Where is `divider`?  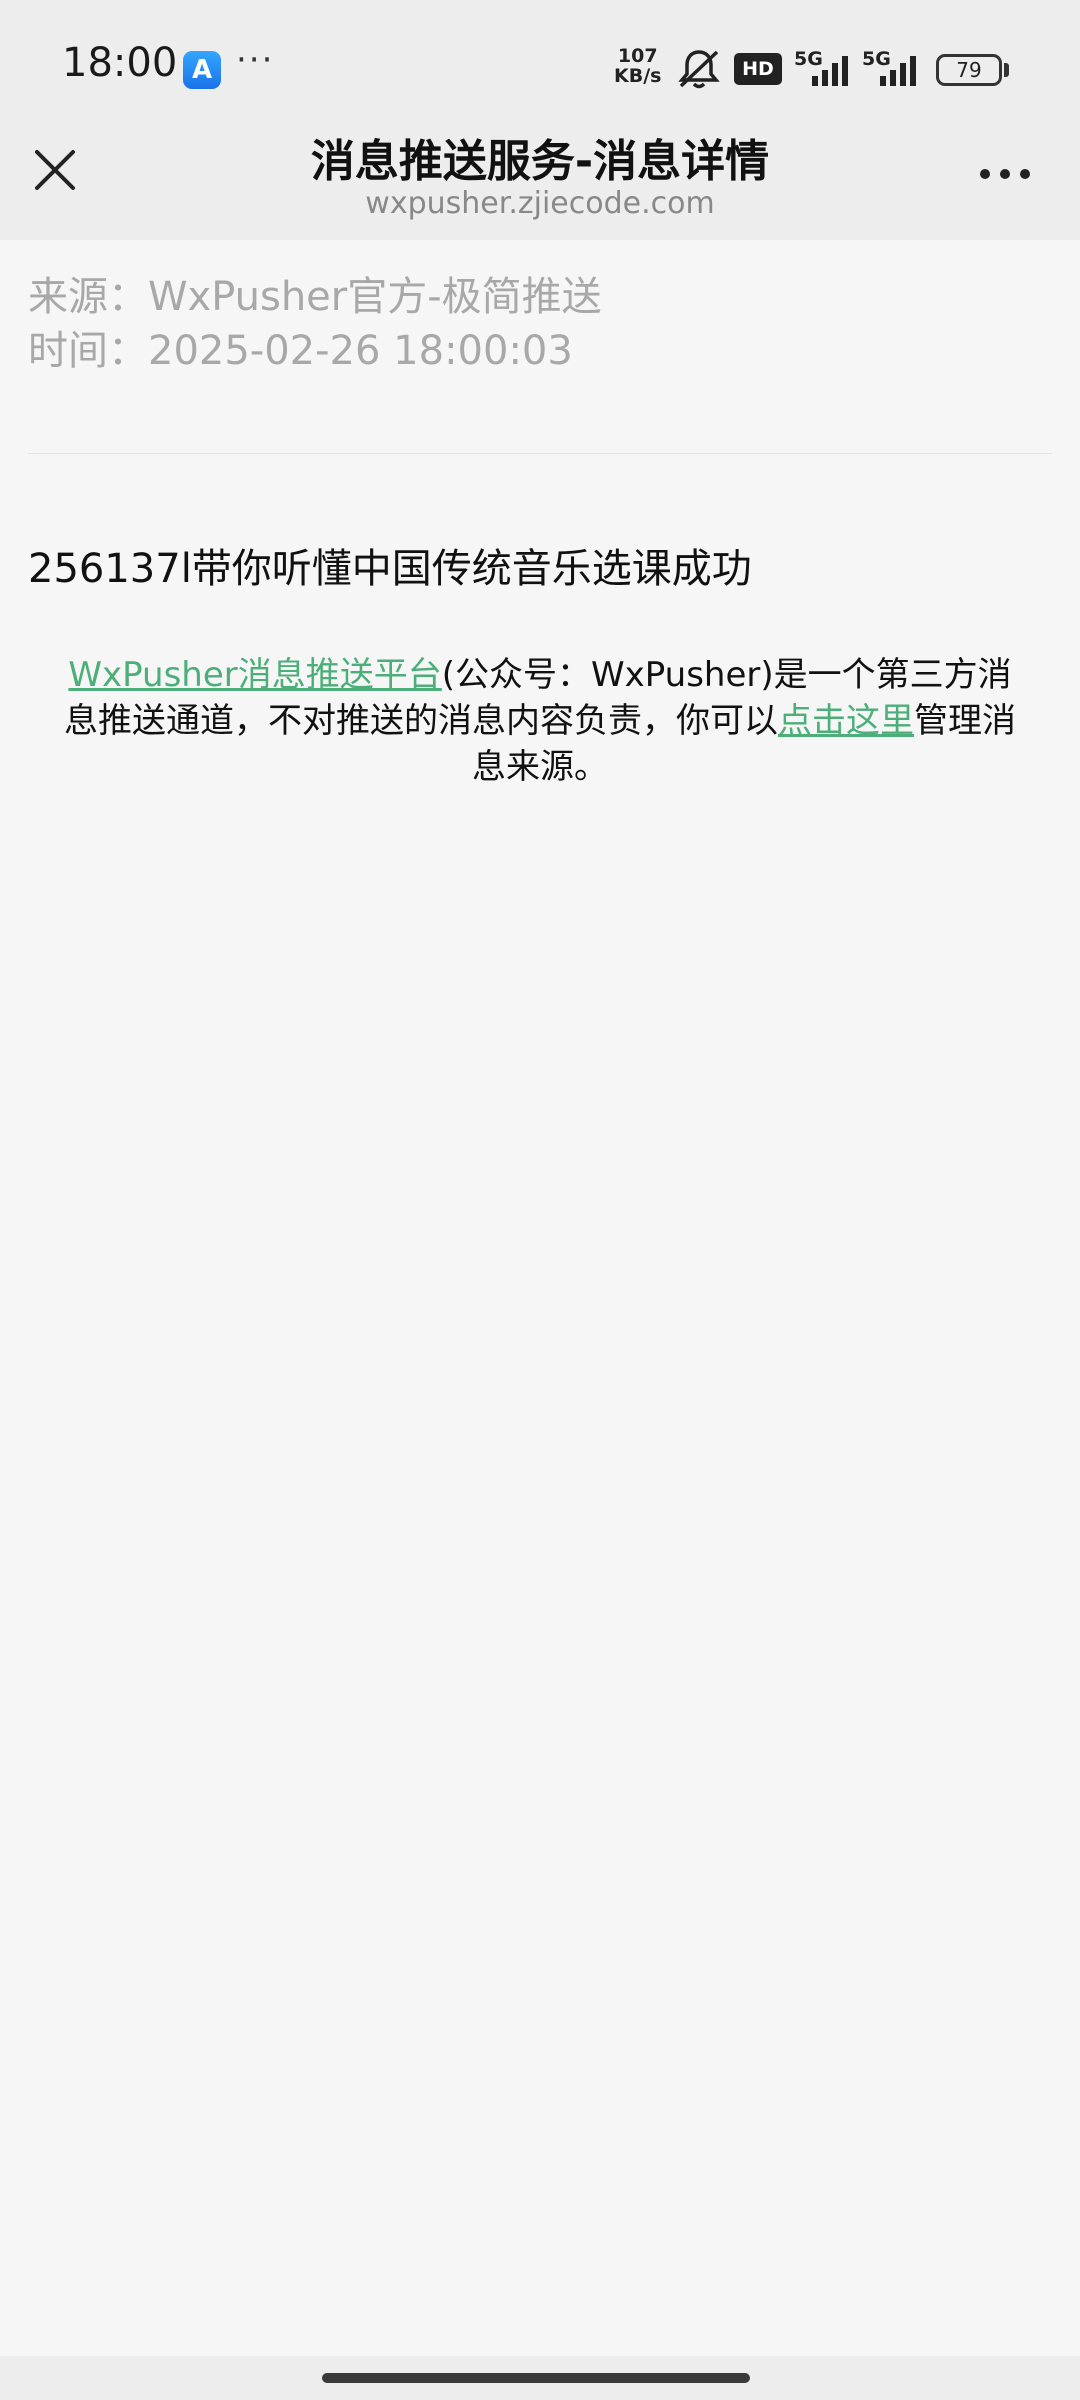
divider is located at coordinates (540, 453).